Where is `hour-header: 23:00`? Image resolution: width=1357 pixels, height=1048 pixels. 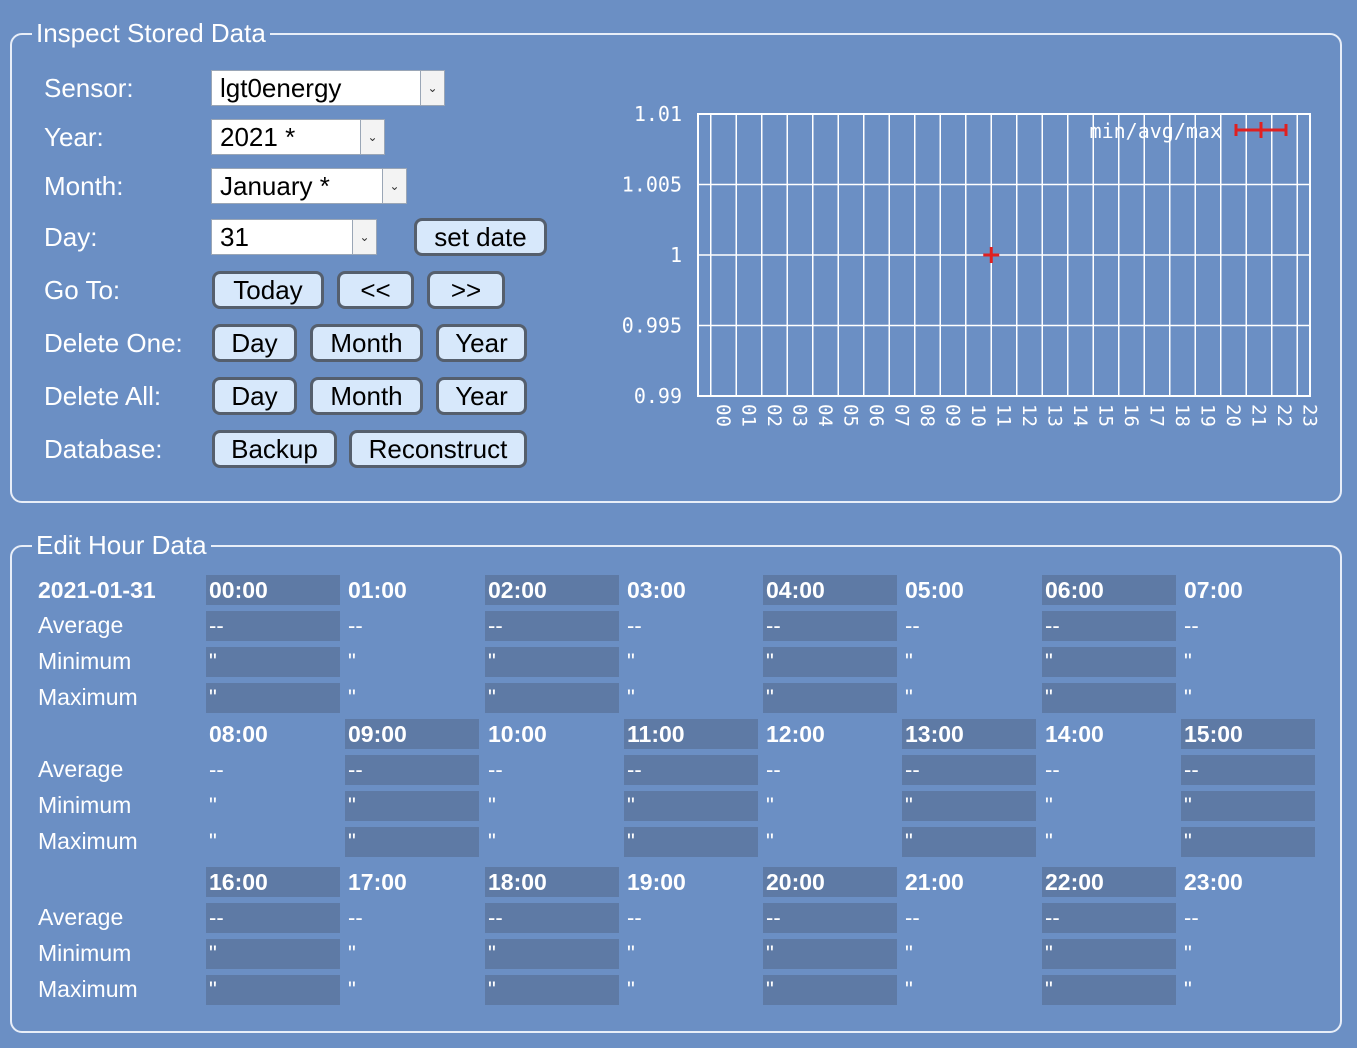
hour-header: 23:00 is located at coordinates (1213, 881).